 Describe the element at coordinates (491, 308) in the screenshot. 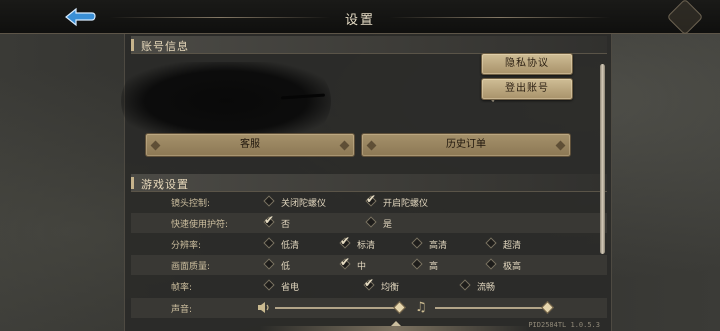

I see `music-volume-slider` at that location.